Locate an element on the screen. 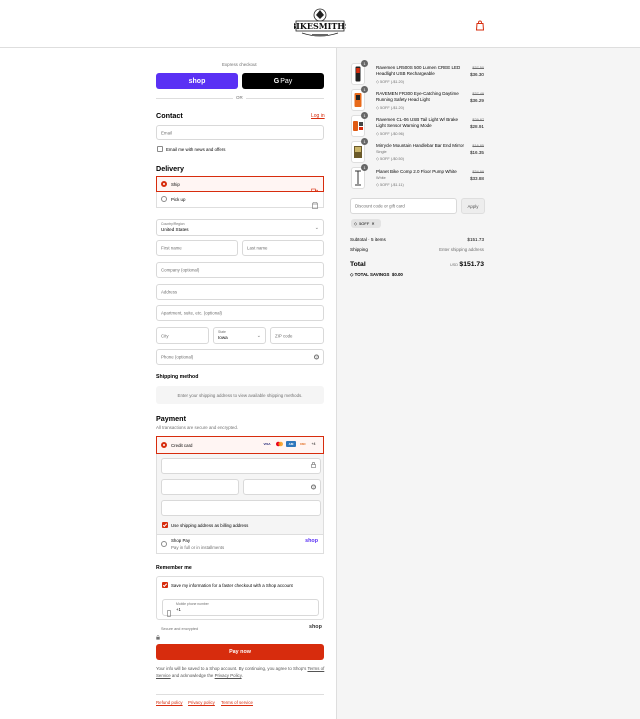 Image resolution: width=640 pixels, height=719 pixels. mobile-phone-icon is located at coordinates (169, 613).